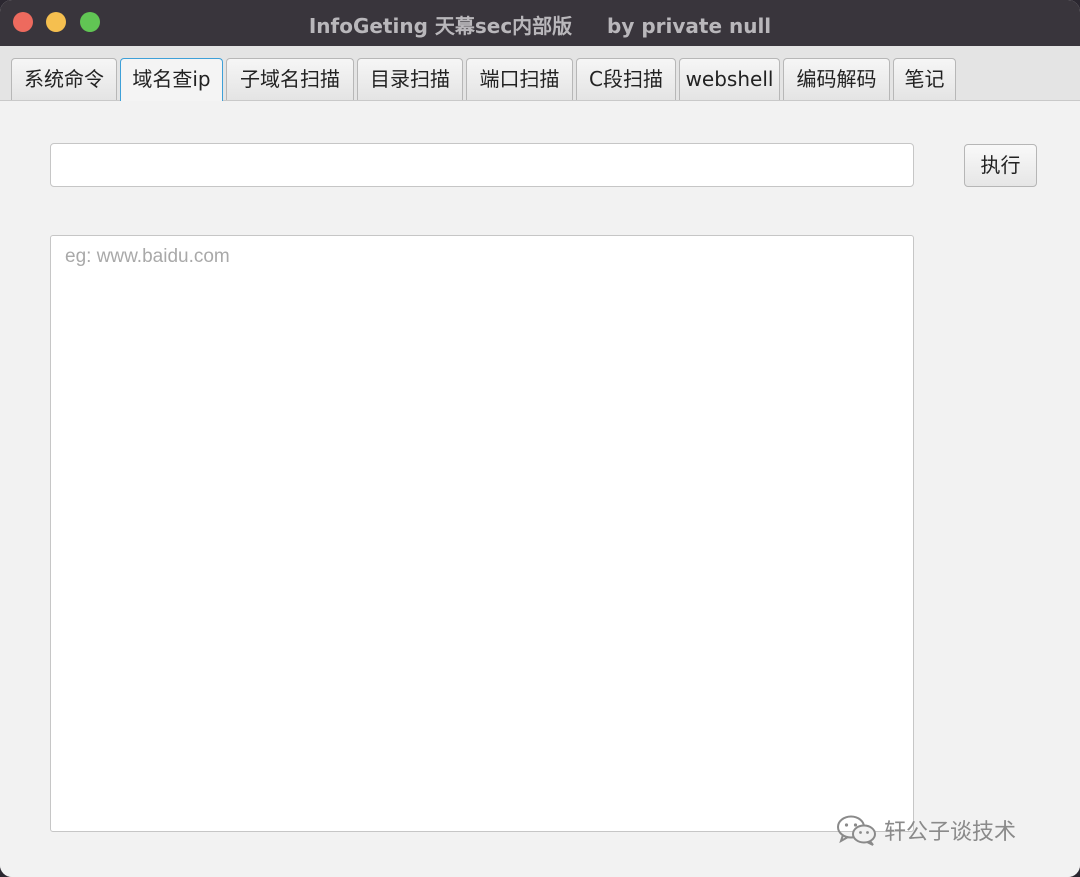 This screenshot has height=877, width=1080. I want to click on title-bar: InfoGeting 天幕sec内部版 by private null, so click(540, 23).